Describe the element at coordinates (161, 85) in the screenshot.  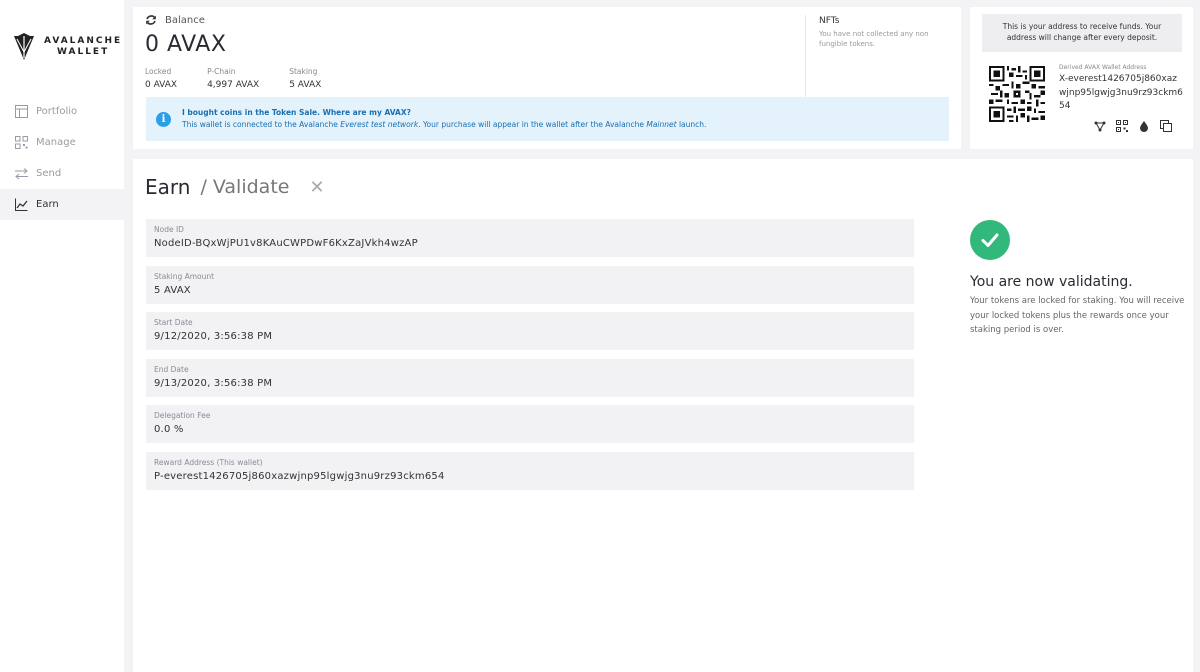
I see `locked-value: 0 AVAX` at that location.